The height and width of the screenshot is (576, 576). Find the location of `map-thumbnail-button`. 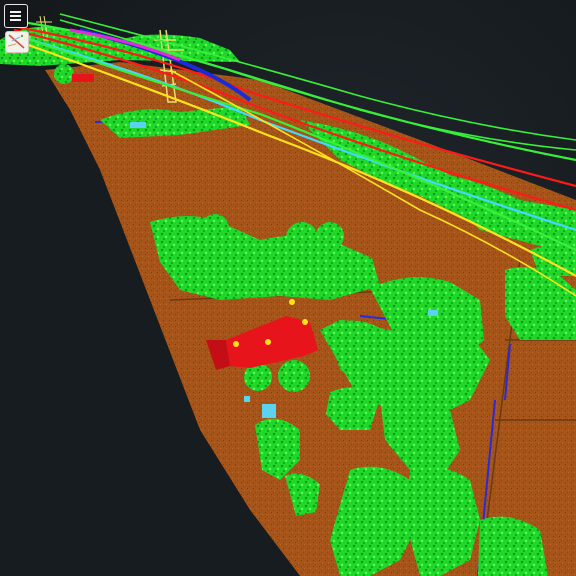

map-thumbnail-button is located at coordinates (17, 42).